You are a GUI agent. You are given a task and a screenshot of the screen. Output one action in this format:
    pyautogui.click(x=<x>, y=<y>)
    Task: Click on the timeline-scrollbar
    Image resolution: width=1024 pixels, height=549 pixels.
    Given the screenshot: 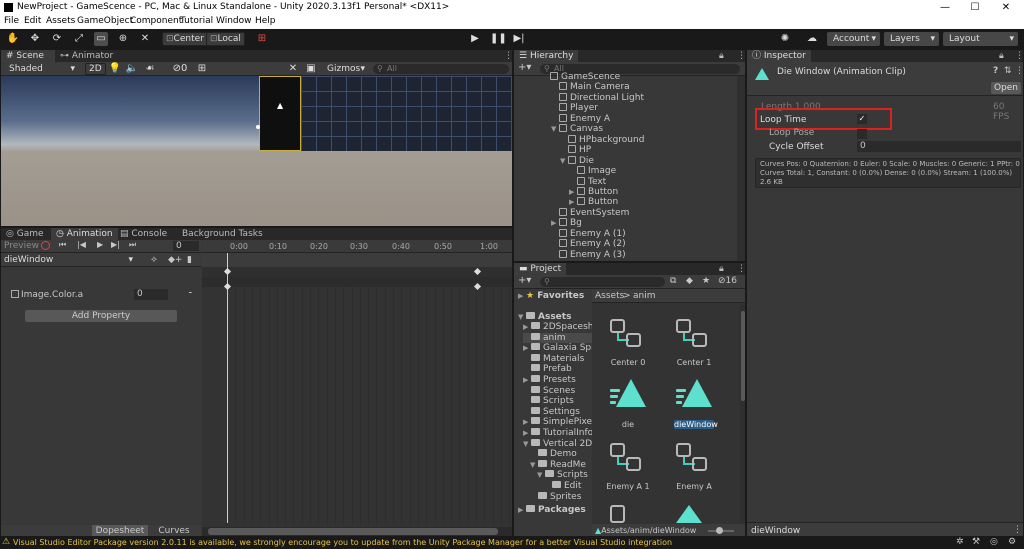 What is the action you would take?
    pyautogui.click(x=357, y=531)
    